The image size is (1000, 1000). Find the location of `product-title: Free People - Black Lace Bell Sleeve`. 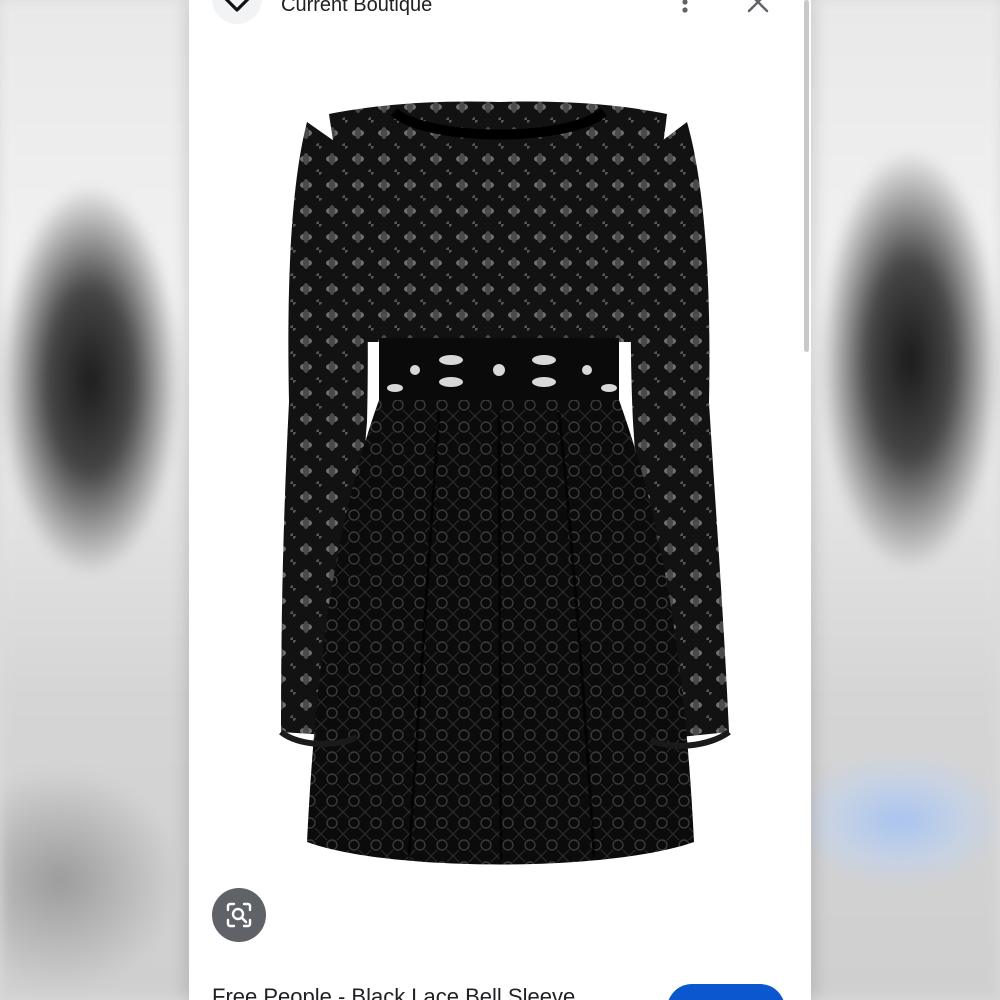

product-title: Free People - Black Lace Bell Sleeve is located at coordinates (393, 992).